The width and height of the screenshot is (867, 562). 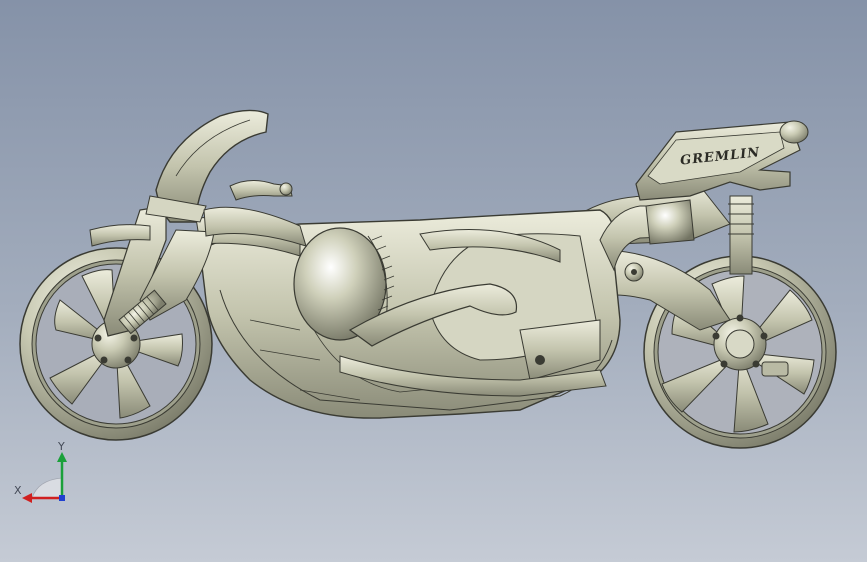 I want to click on y-axis-label: Y, so click(x=61, y=446).